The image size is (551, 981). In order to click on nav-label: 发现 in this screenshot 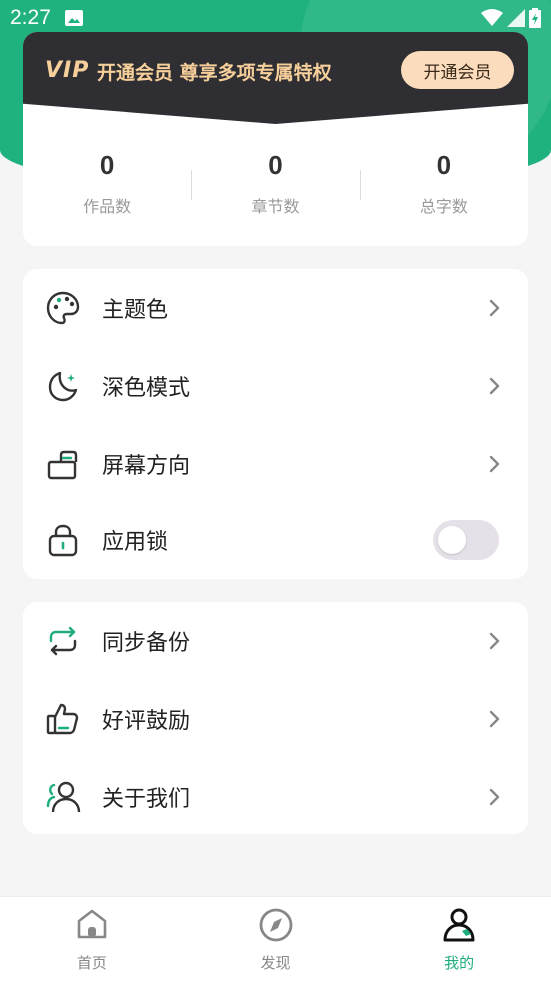, I will do `click(275, 963)`.